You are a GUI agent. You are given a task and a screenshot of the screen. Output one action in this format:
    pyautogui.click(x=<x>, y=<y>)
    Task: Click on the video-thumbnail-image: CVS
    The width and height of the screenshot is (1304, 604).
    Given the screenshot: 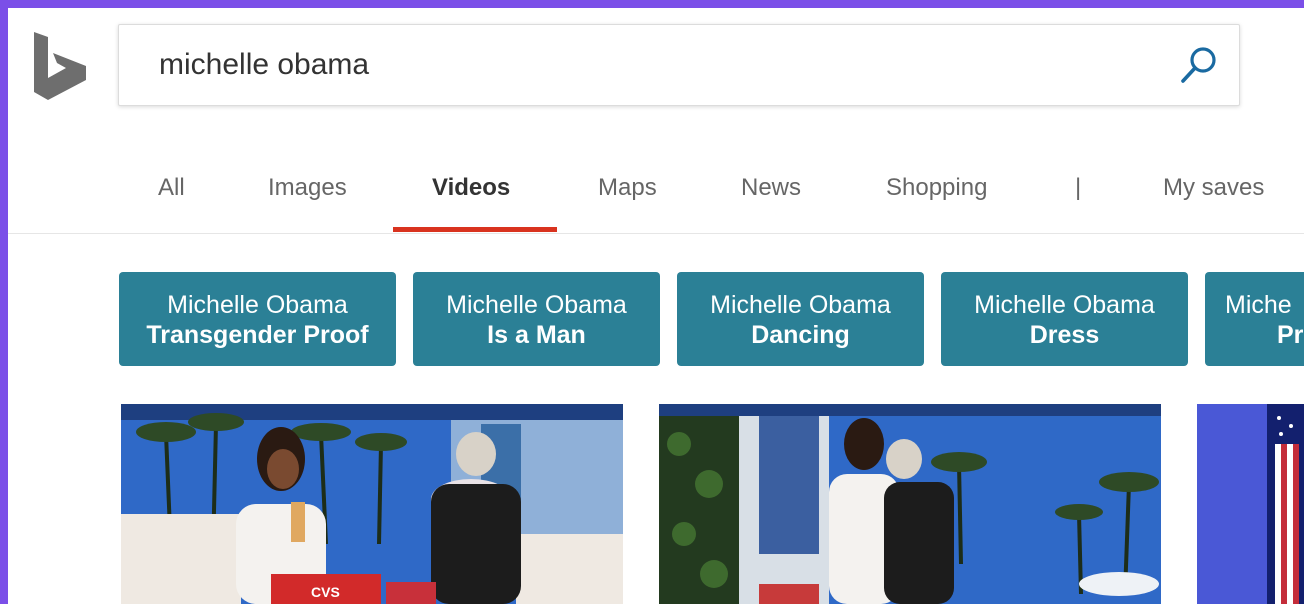 What is the action you would take?
    pyautogui.click(x=372, y=504)
    